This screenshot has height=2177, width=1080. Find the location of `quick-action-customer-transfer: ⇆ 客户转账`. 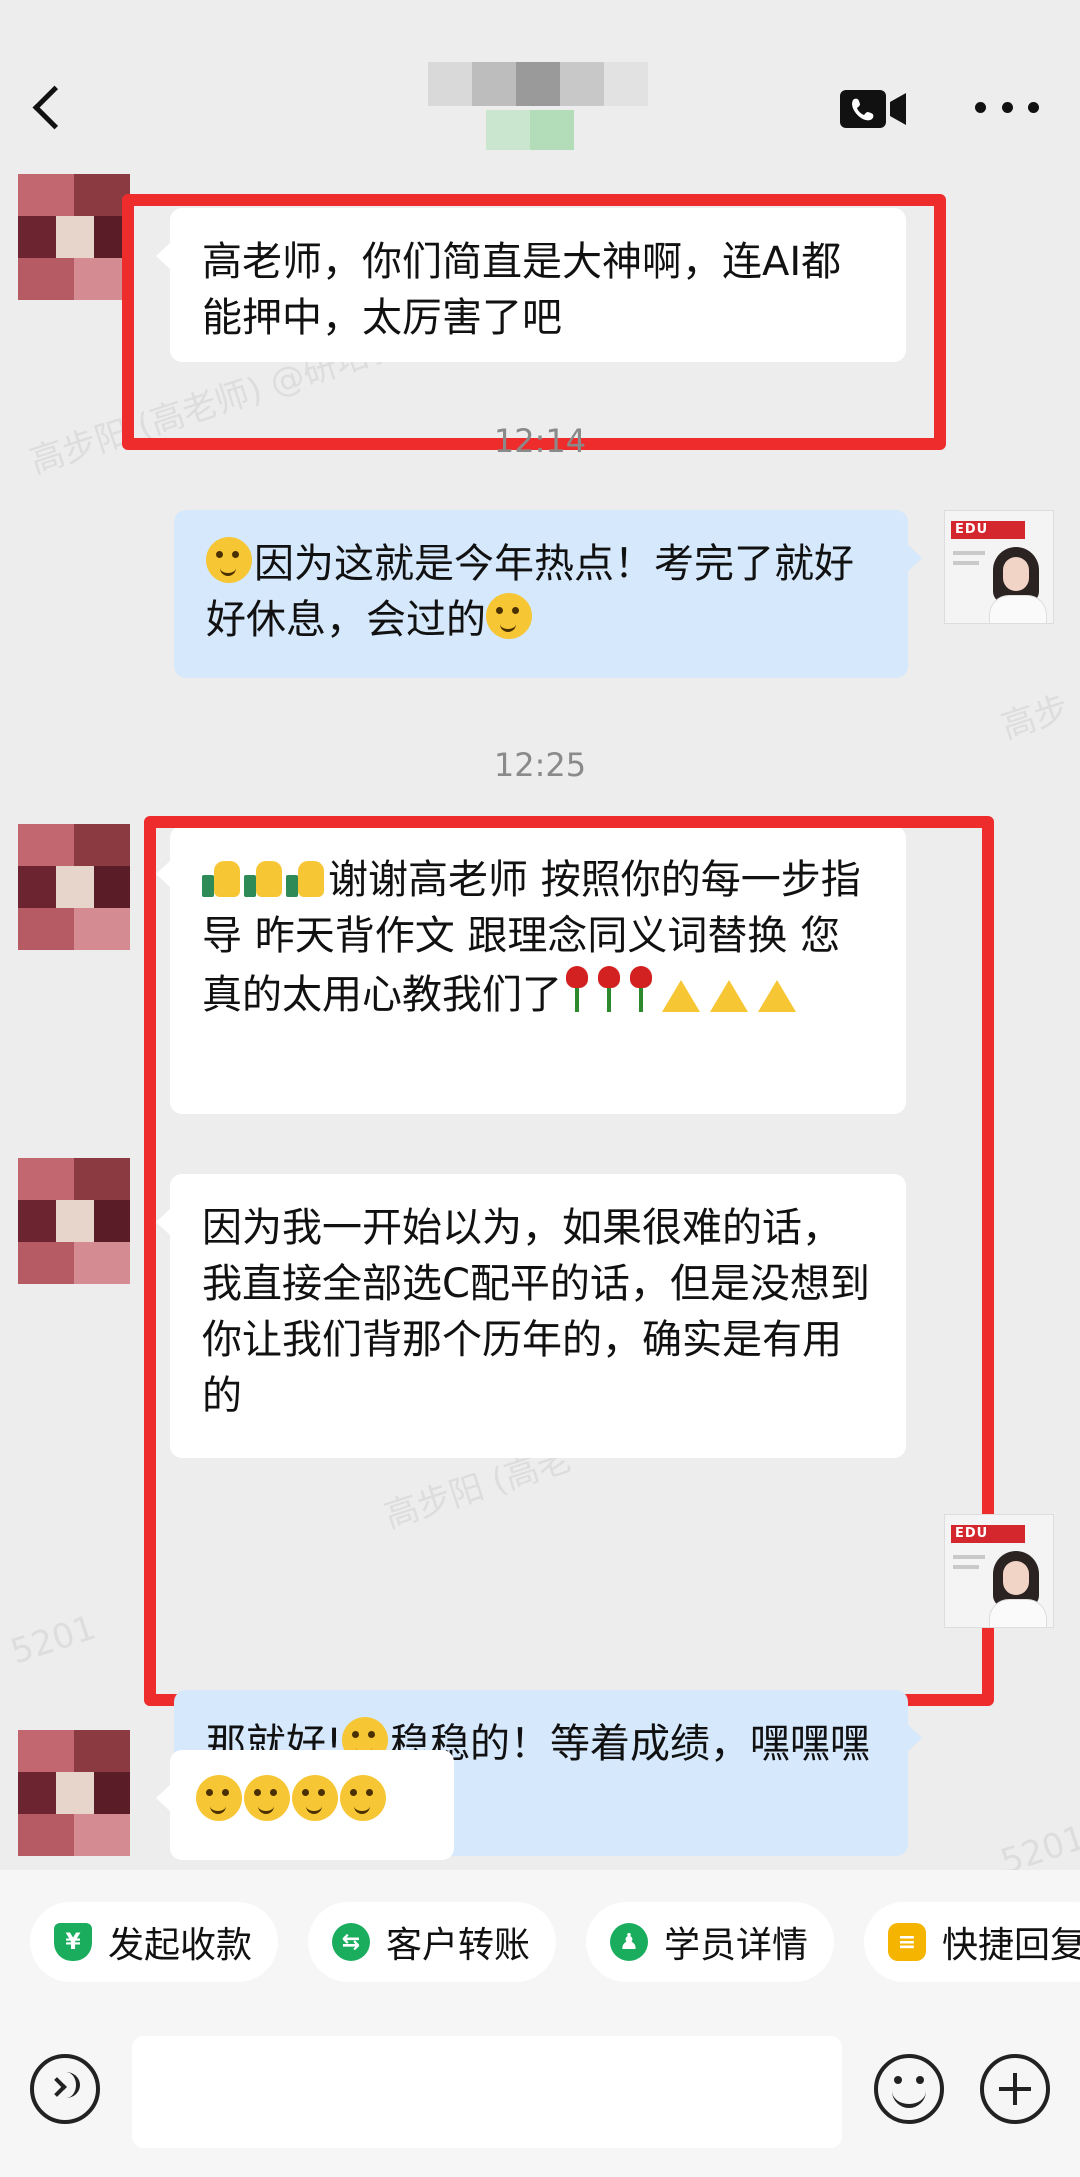

quick-action-customer-transfer: ⇆ 客户转账 is located at coordinates (432, 1942).